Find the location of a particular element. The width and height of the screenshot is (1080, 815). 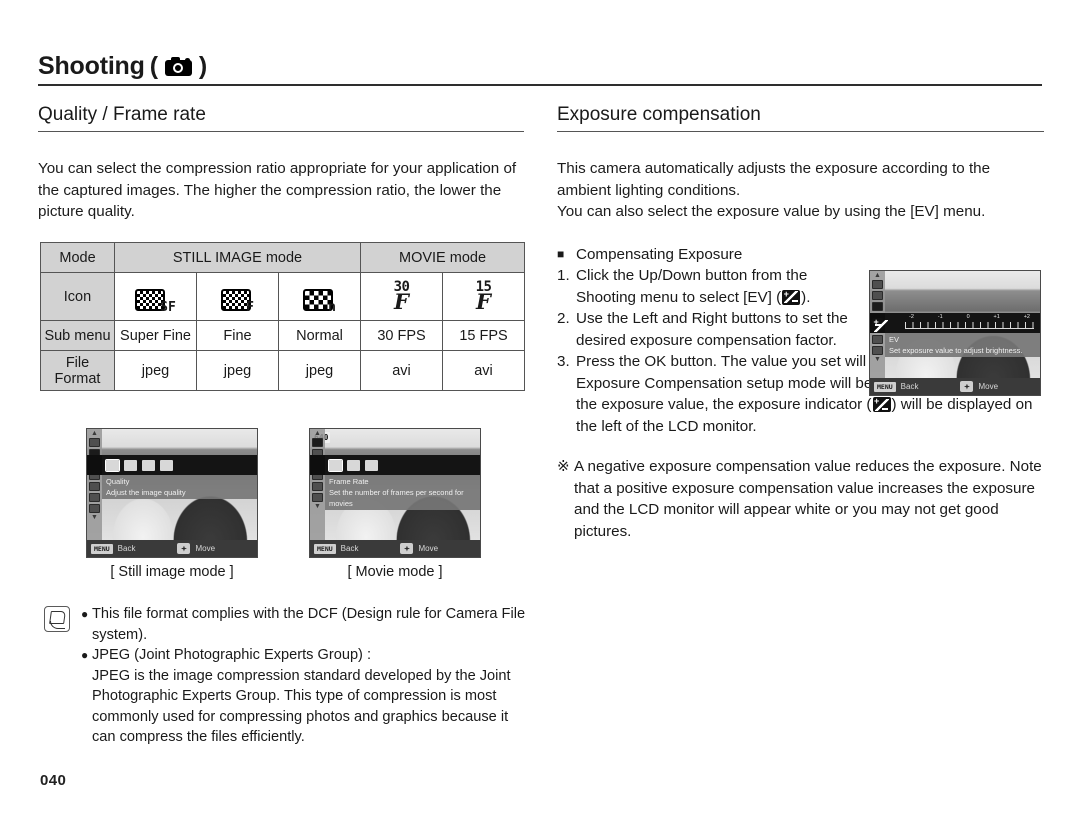

dpad-icon-still is located at coordinates (184, 548).